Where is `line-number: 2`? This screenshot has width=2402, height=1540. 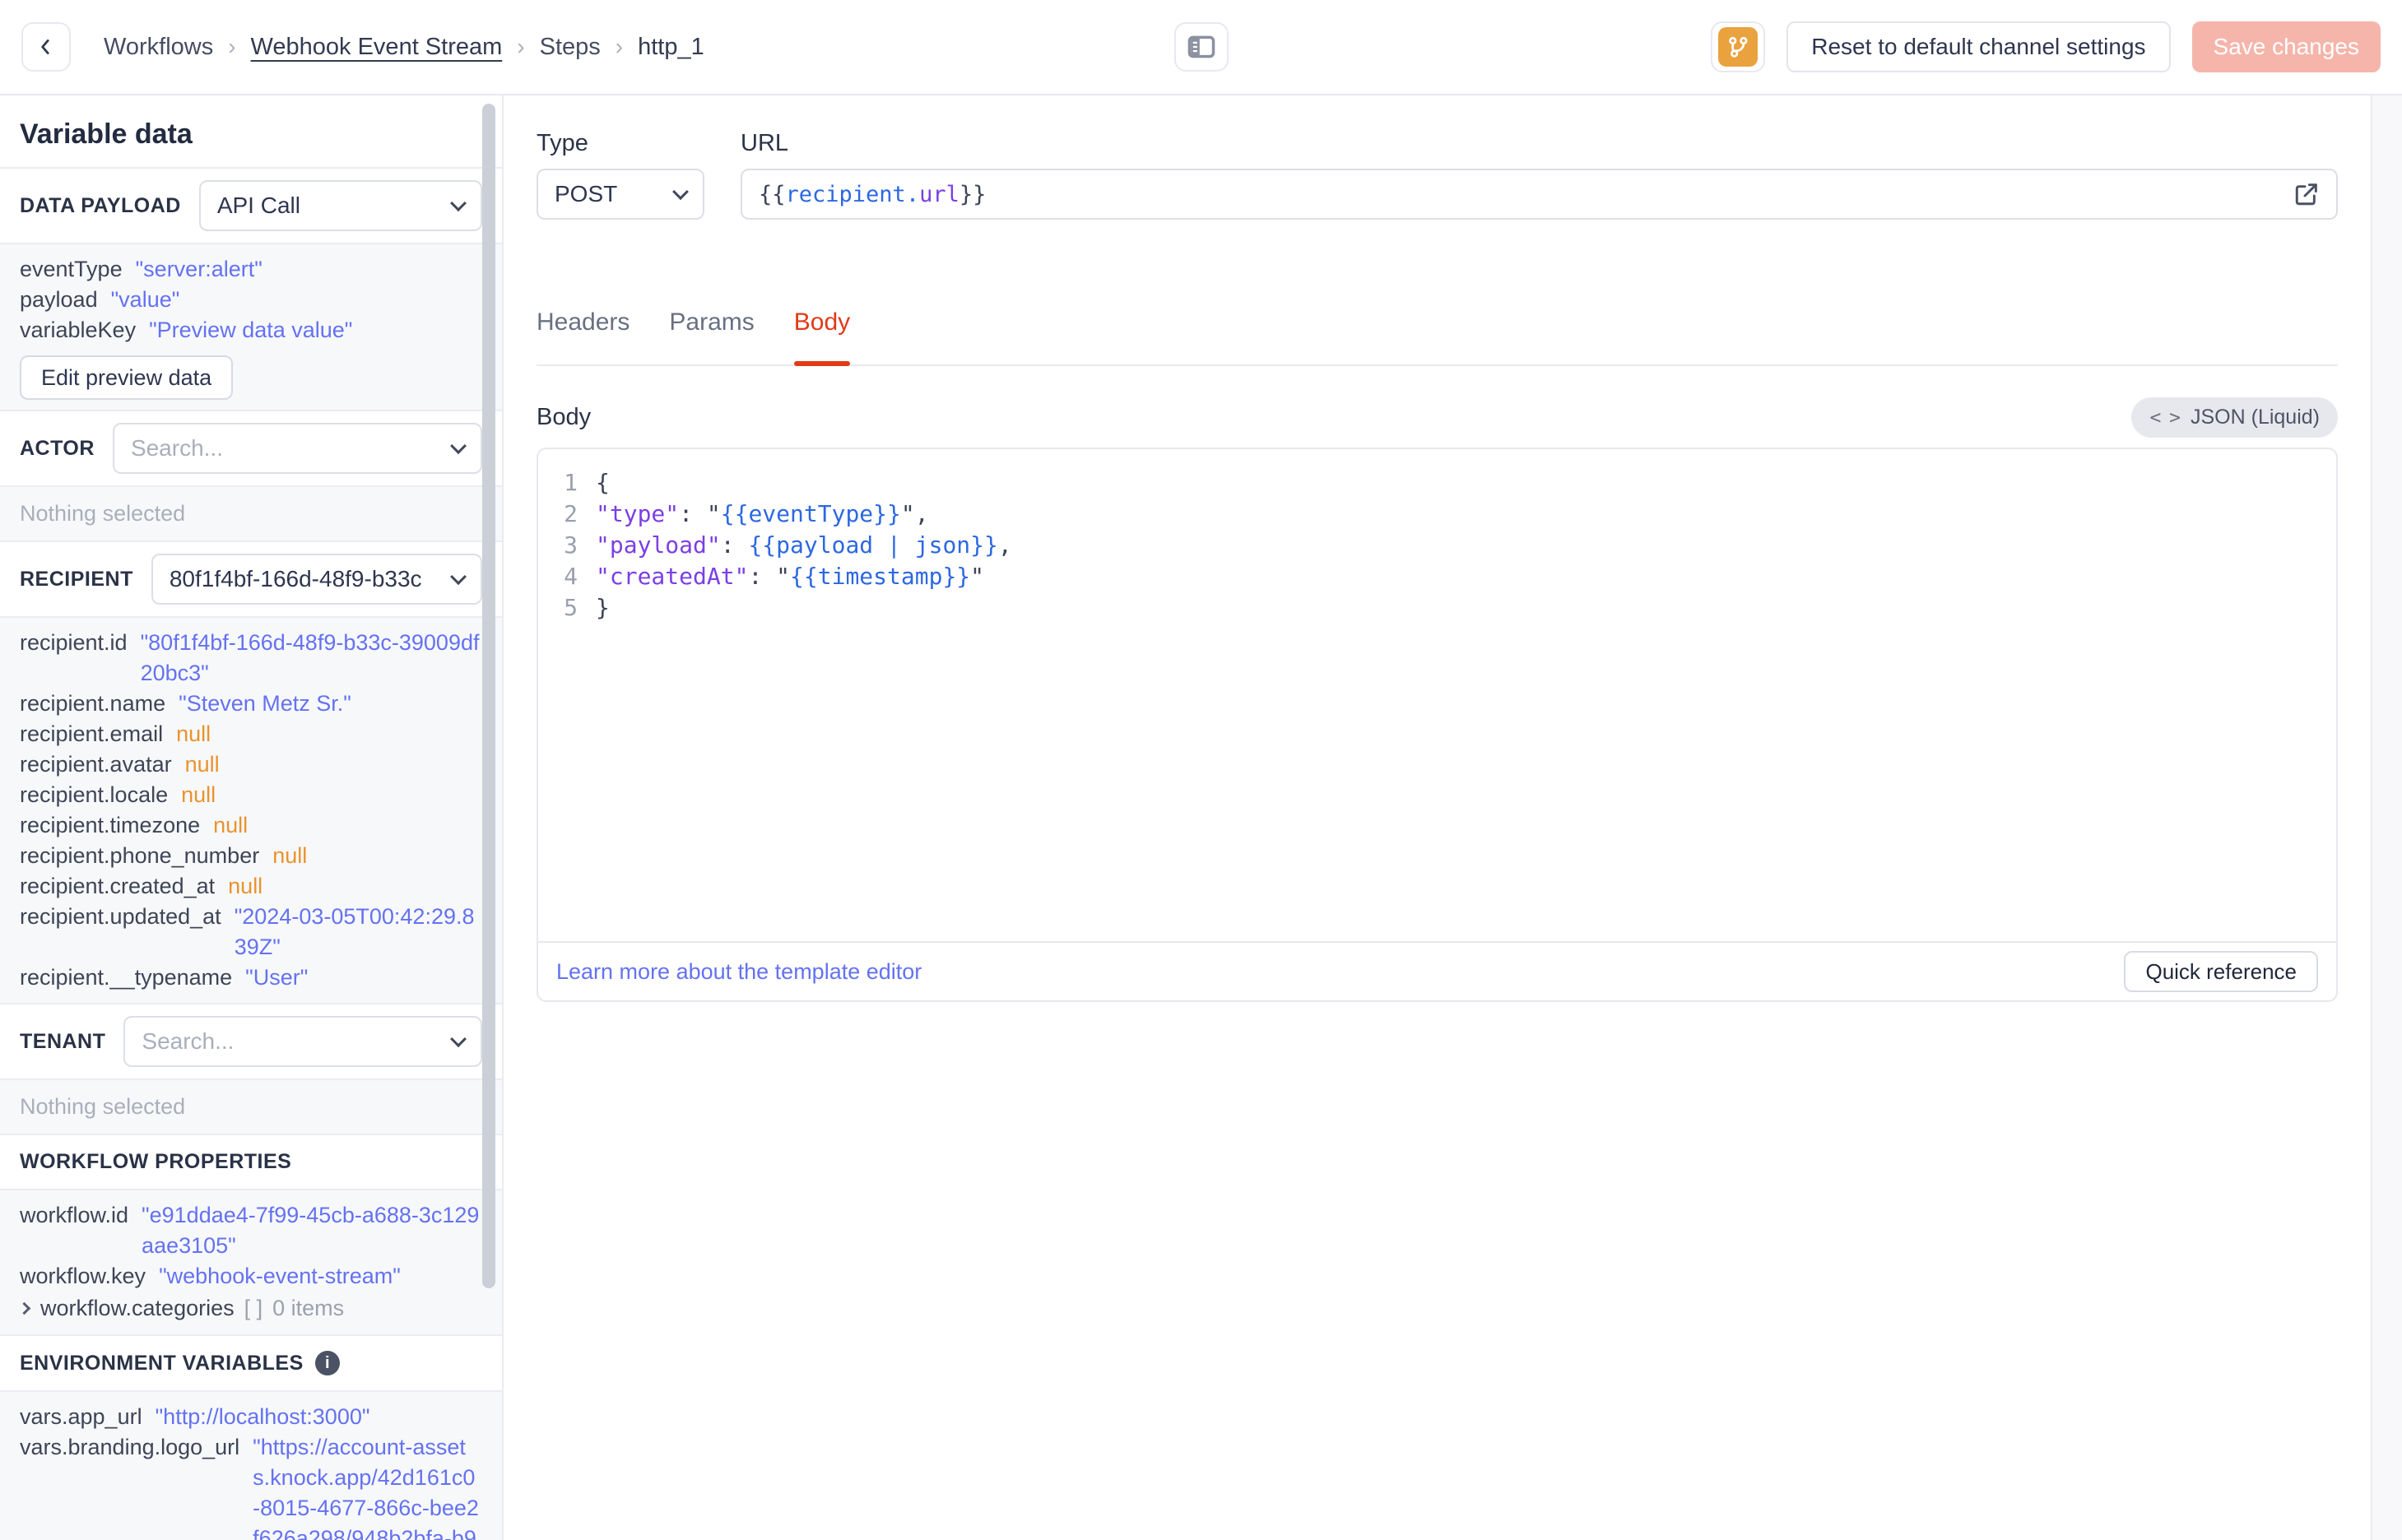 line-number: 2 is located at coordinates (571, 513).